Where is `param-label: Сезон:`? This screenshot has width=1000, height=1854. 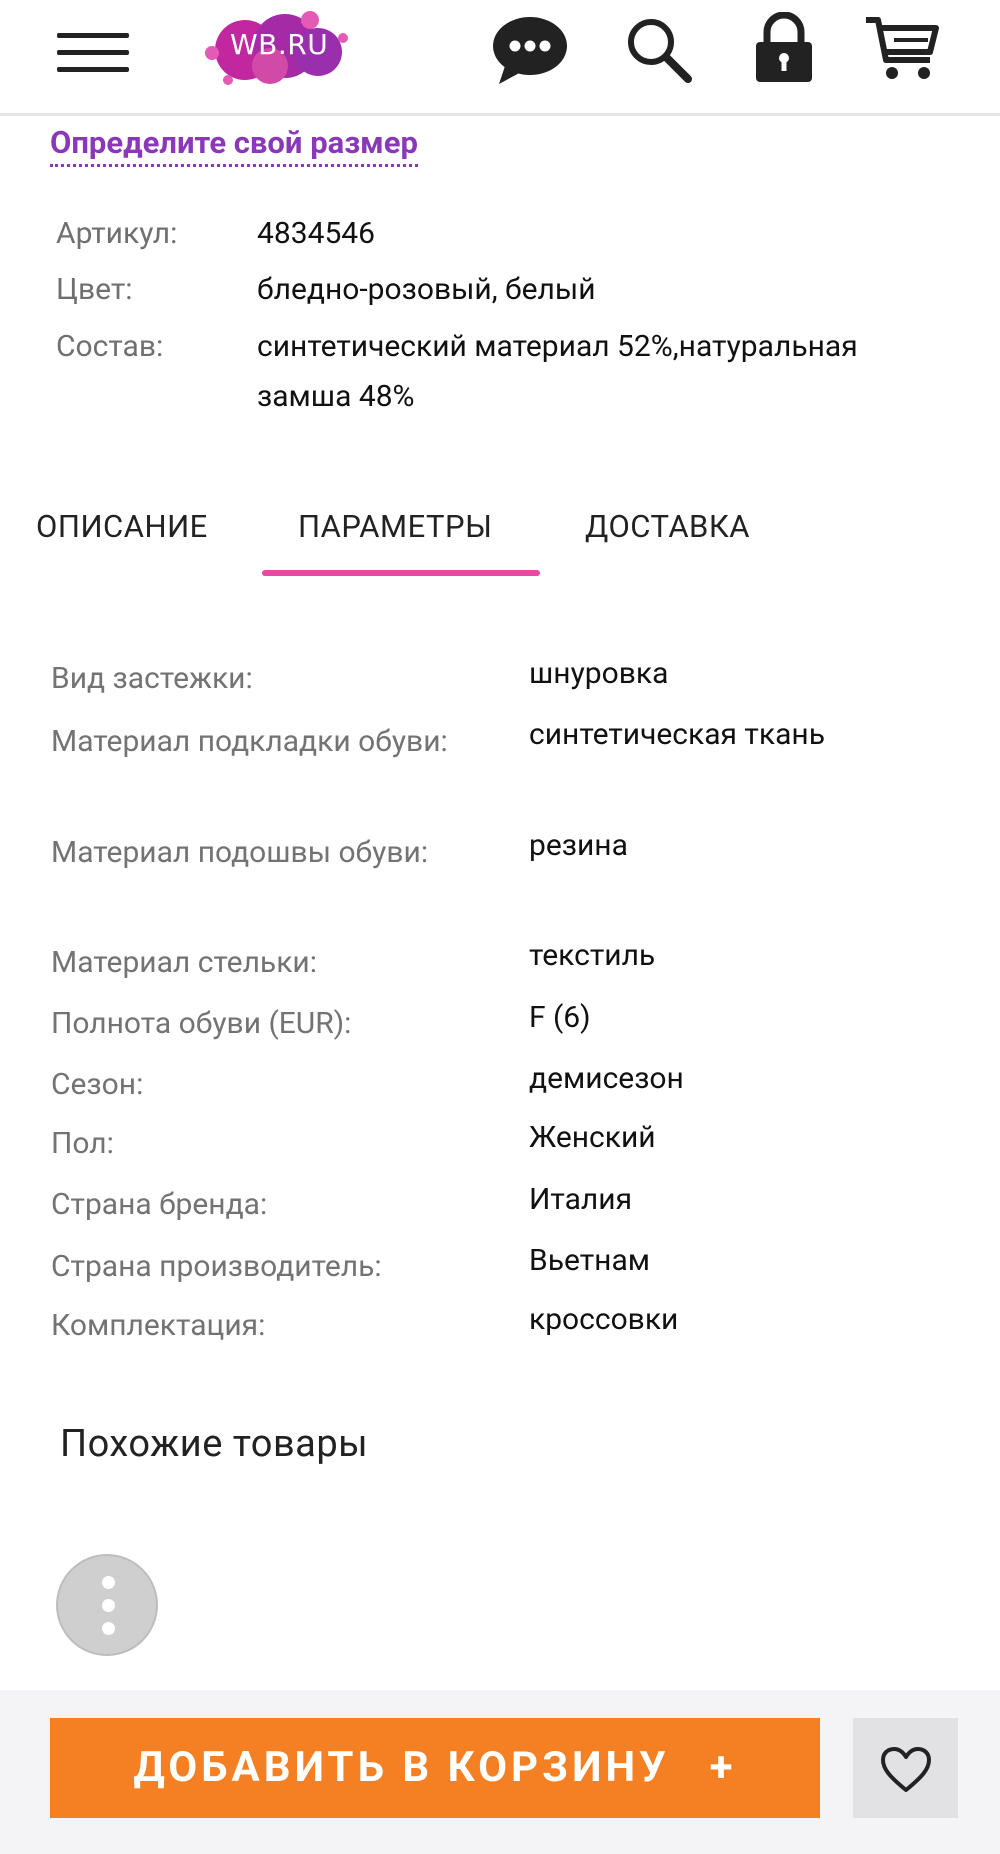
param-label: Сезон: is located at coordinates (97, 1084).